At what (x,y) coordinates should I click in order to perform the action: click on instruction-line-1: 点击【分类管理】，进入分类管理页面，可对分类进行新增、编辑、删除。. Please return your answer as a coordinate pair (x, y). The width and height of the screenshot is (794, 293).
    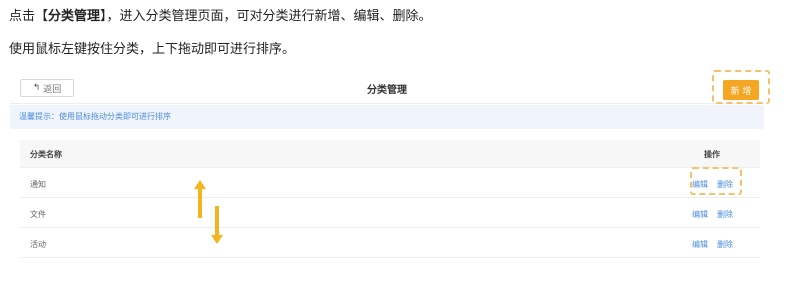
    Looking at the image, I should click on (220, 14).